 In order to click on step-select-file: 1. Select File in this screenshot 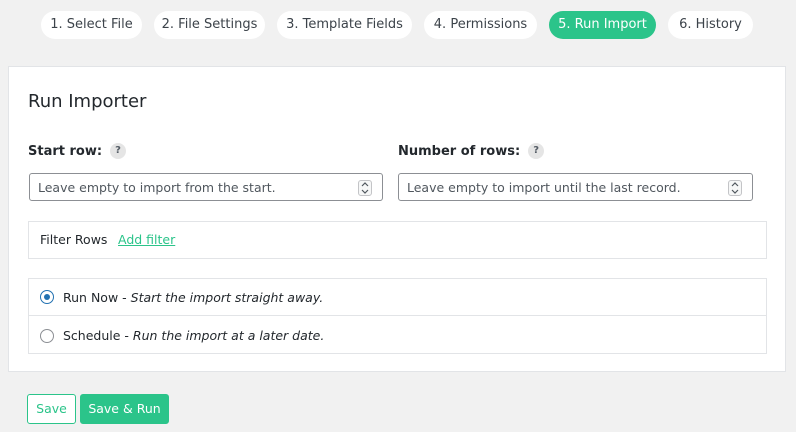, I will do `click(91, 25)`.